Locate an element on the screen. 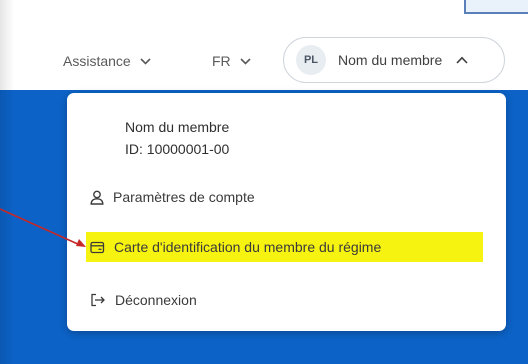  user-menu-button: PL Nom du membre is located at coordinates (394, 60).